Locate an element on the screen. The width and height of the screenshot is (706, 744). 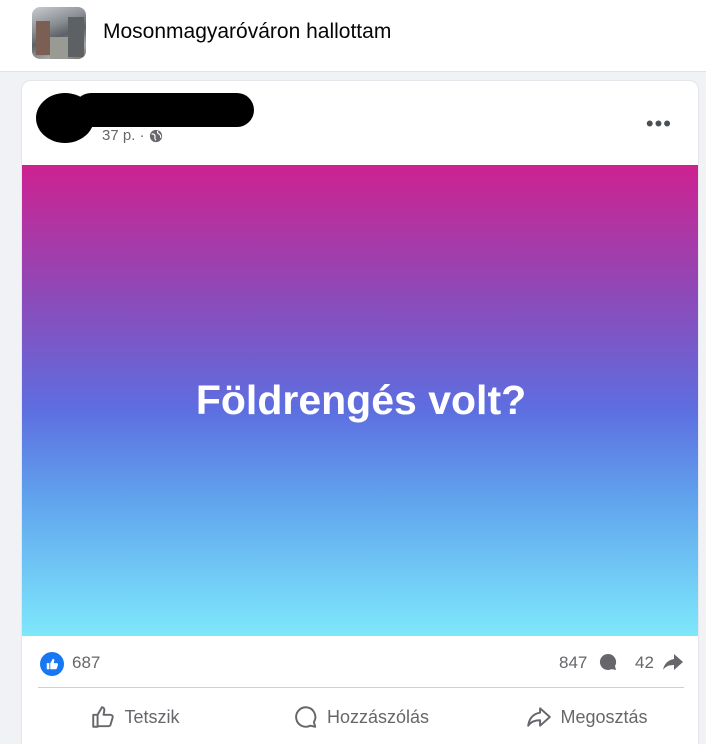
redacted-author-name is located at coordinates (164, 110).